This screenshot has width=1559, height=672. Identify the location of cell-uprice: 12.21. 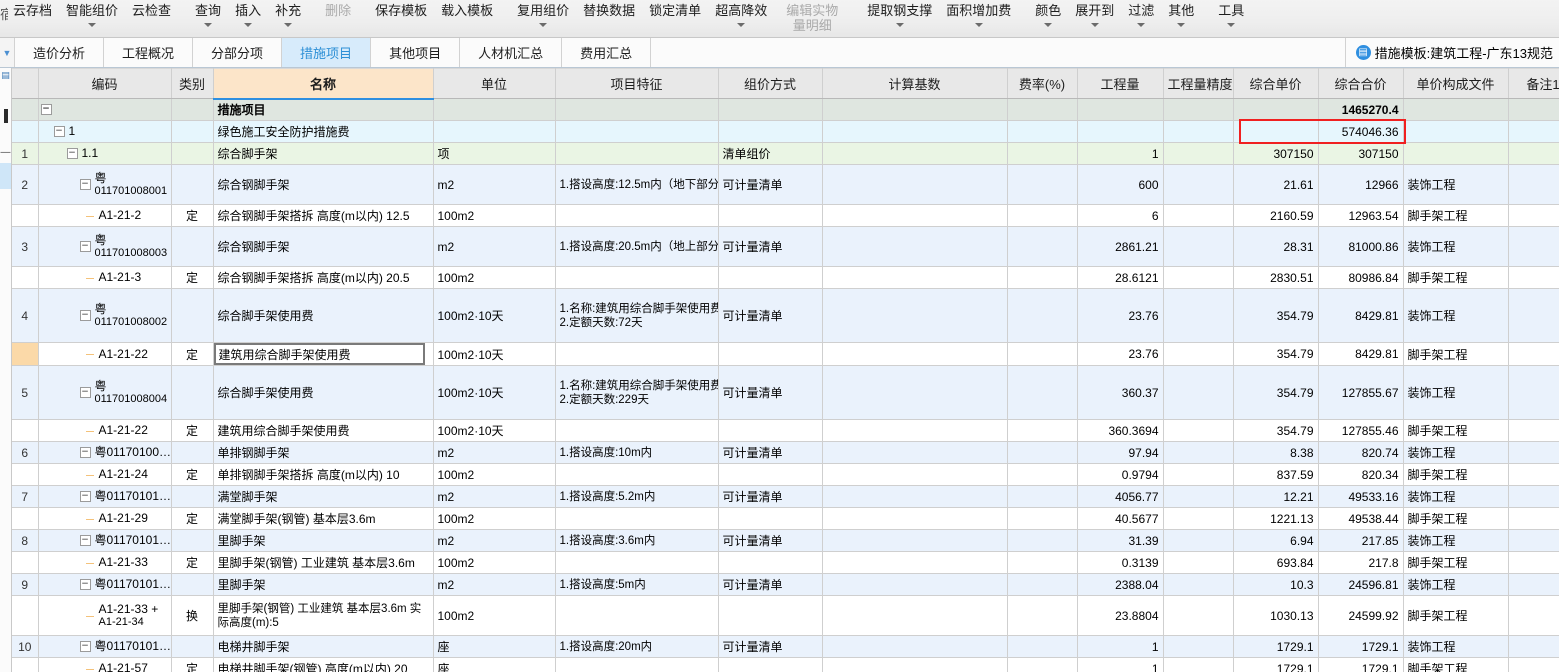
(1276, 496).